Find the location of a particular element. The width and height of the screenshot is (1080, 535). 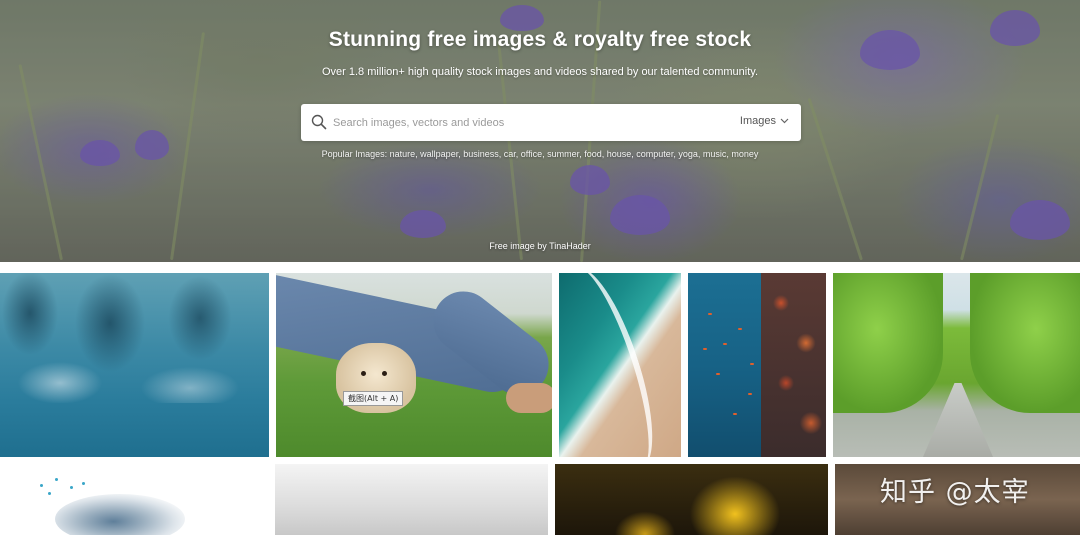

image-tile-flower is located at coordinates (691, 499).